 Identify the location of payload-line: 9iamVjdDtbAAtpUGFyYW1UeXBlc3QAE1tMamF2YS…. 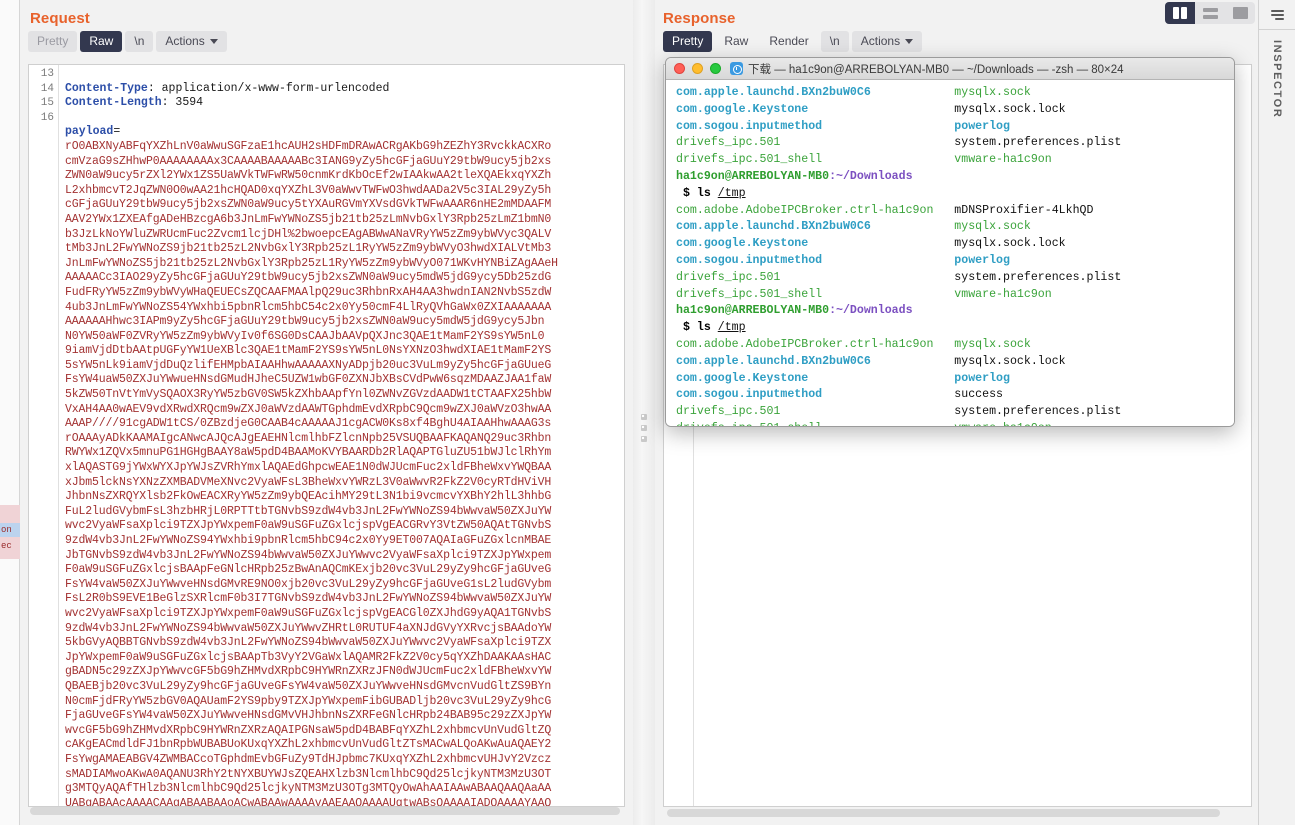
(308, 351).